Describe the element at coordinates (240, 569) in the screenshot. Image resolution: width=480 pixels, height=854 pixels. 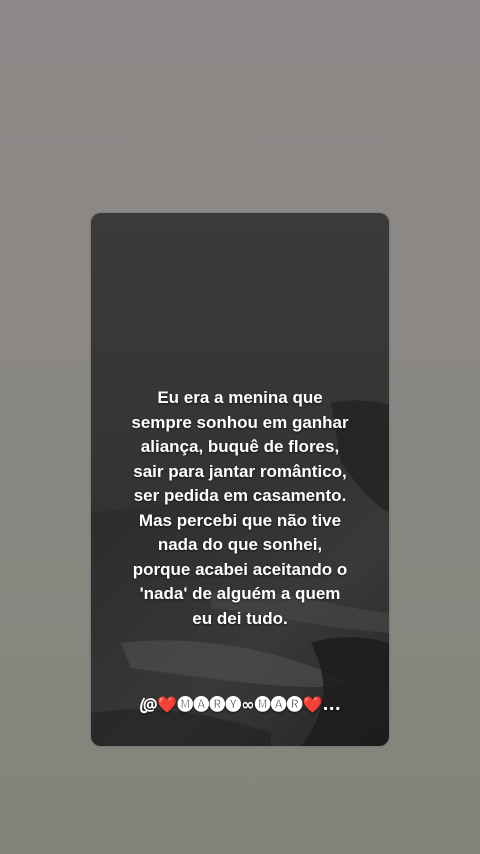
I see `quote-line: porque acabei aceitando o` at that location.